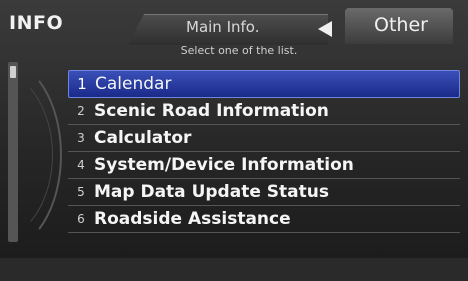 The height and width of the screenshot is (281, 468). Describe the element at coordinates (401, 25) in the screenshot. I see `tab-other-label: Other` at that location.